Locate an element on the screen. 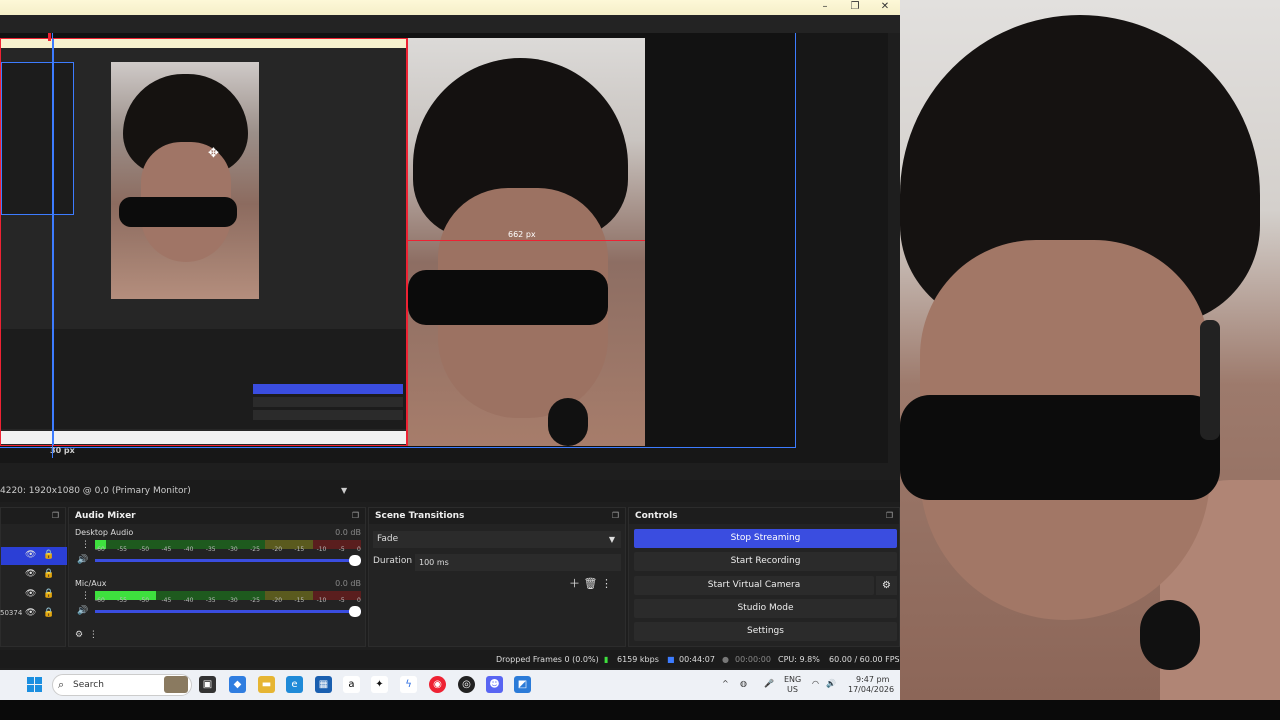  app-bolt-icon: ϟ is located at coordinates (408, 684).